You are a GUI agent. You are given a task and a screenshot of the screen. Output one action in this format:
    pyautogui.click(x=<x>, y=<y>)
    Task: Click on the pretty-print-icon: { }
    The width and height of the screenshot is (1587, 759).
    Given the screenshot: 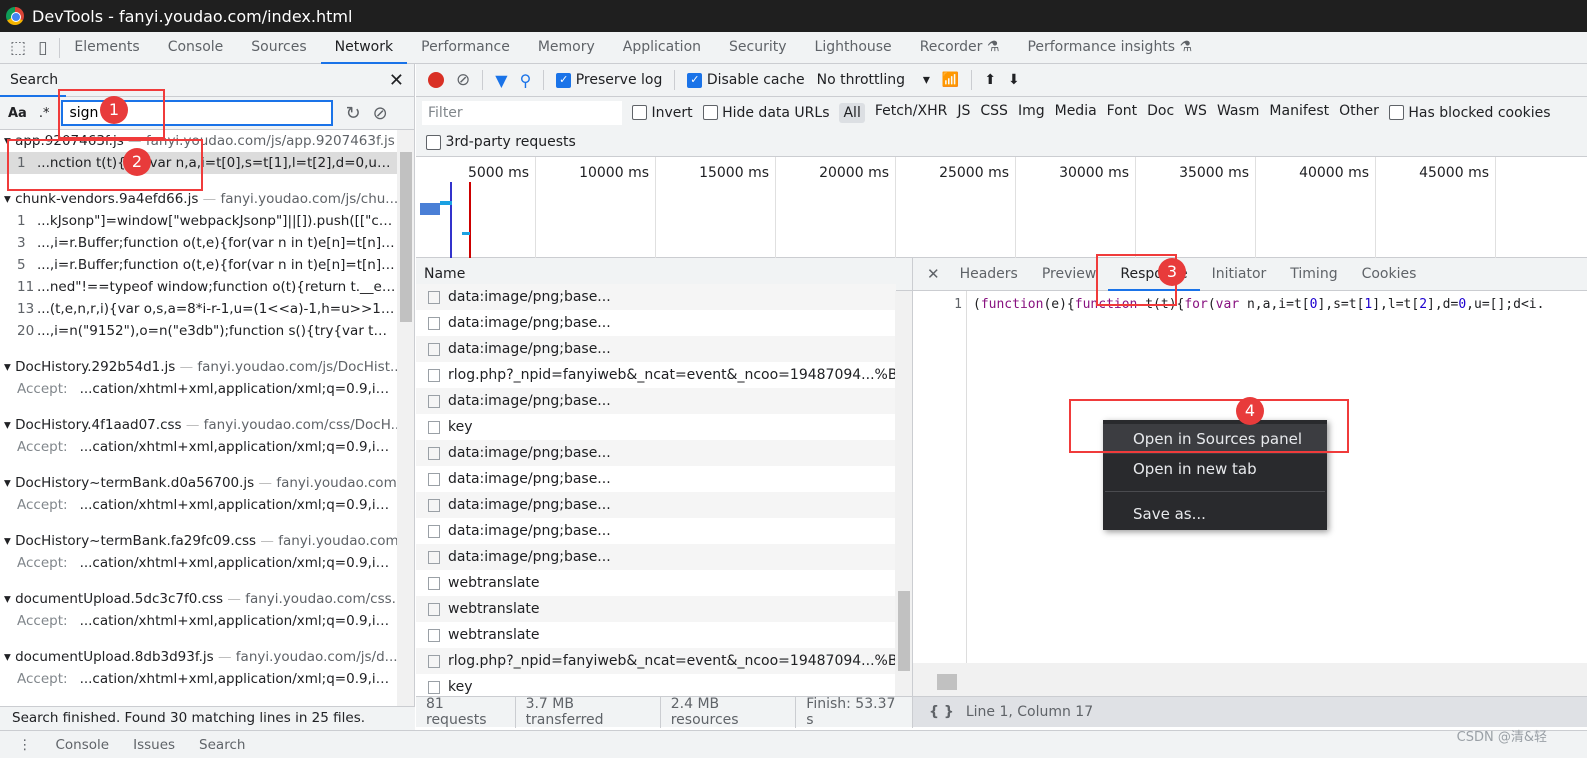 What is the action you would take?
    pyautogui.click(x=941, y=712)
    